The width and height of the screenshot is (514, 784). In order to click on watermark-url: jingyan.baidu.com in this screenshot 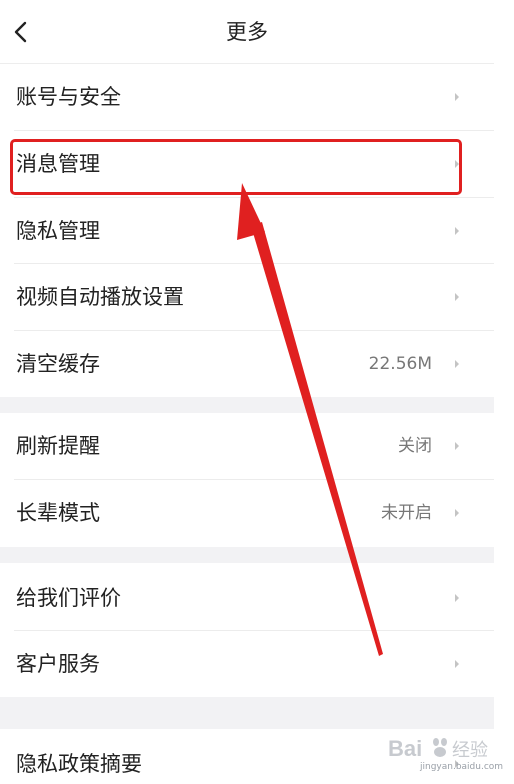, I will do `click(462, 767)`.